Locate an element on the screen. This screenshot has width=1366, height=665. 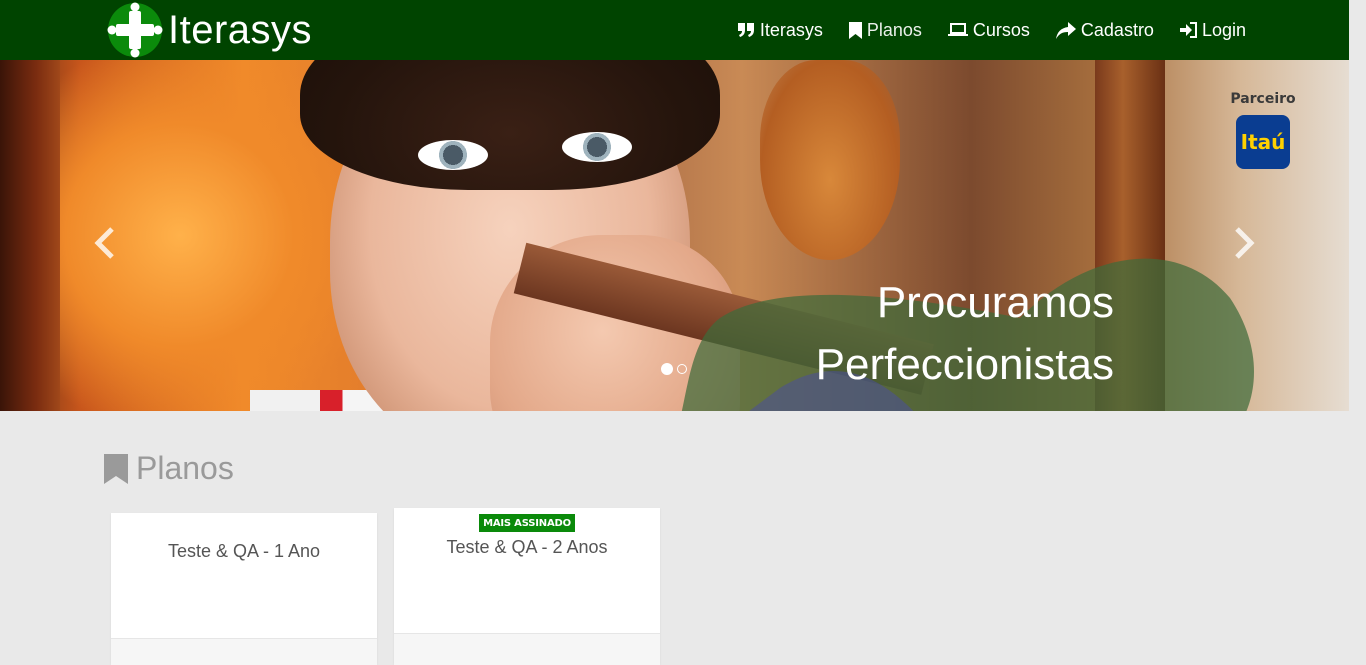
main-nav: Iterasys Planos Cursos Cadastro Login is located at coordinates (991, 30).